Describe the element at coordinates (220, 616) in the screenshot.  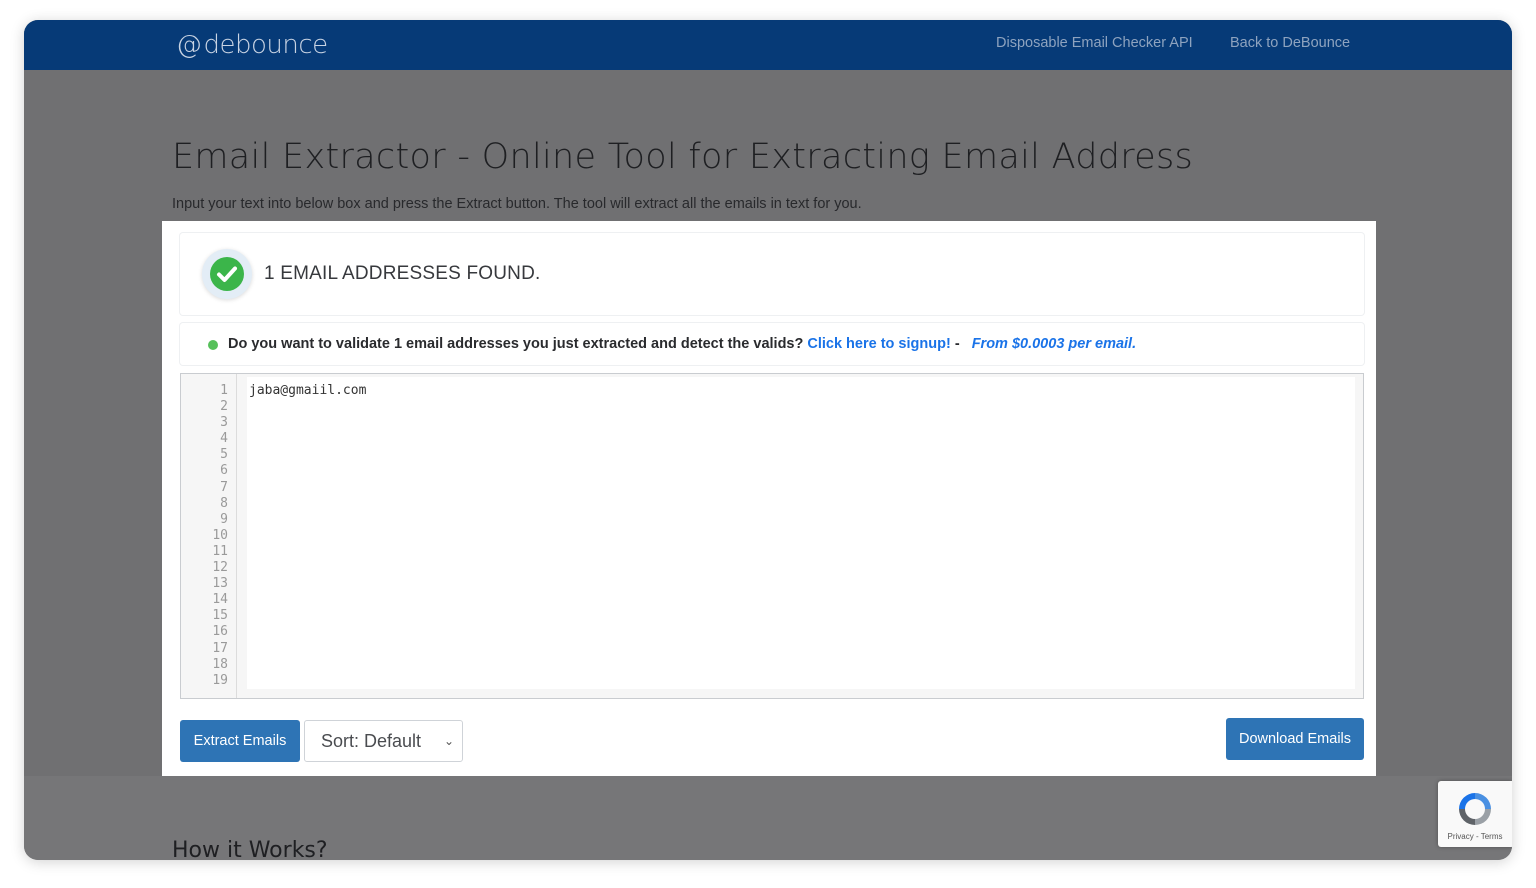
I see `line-number: 15` at that location.